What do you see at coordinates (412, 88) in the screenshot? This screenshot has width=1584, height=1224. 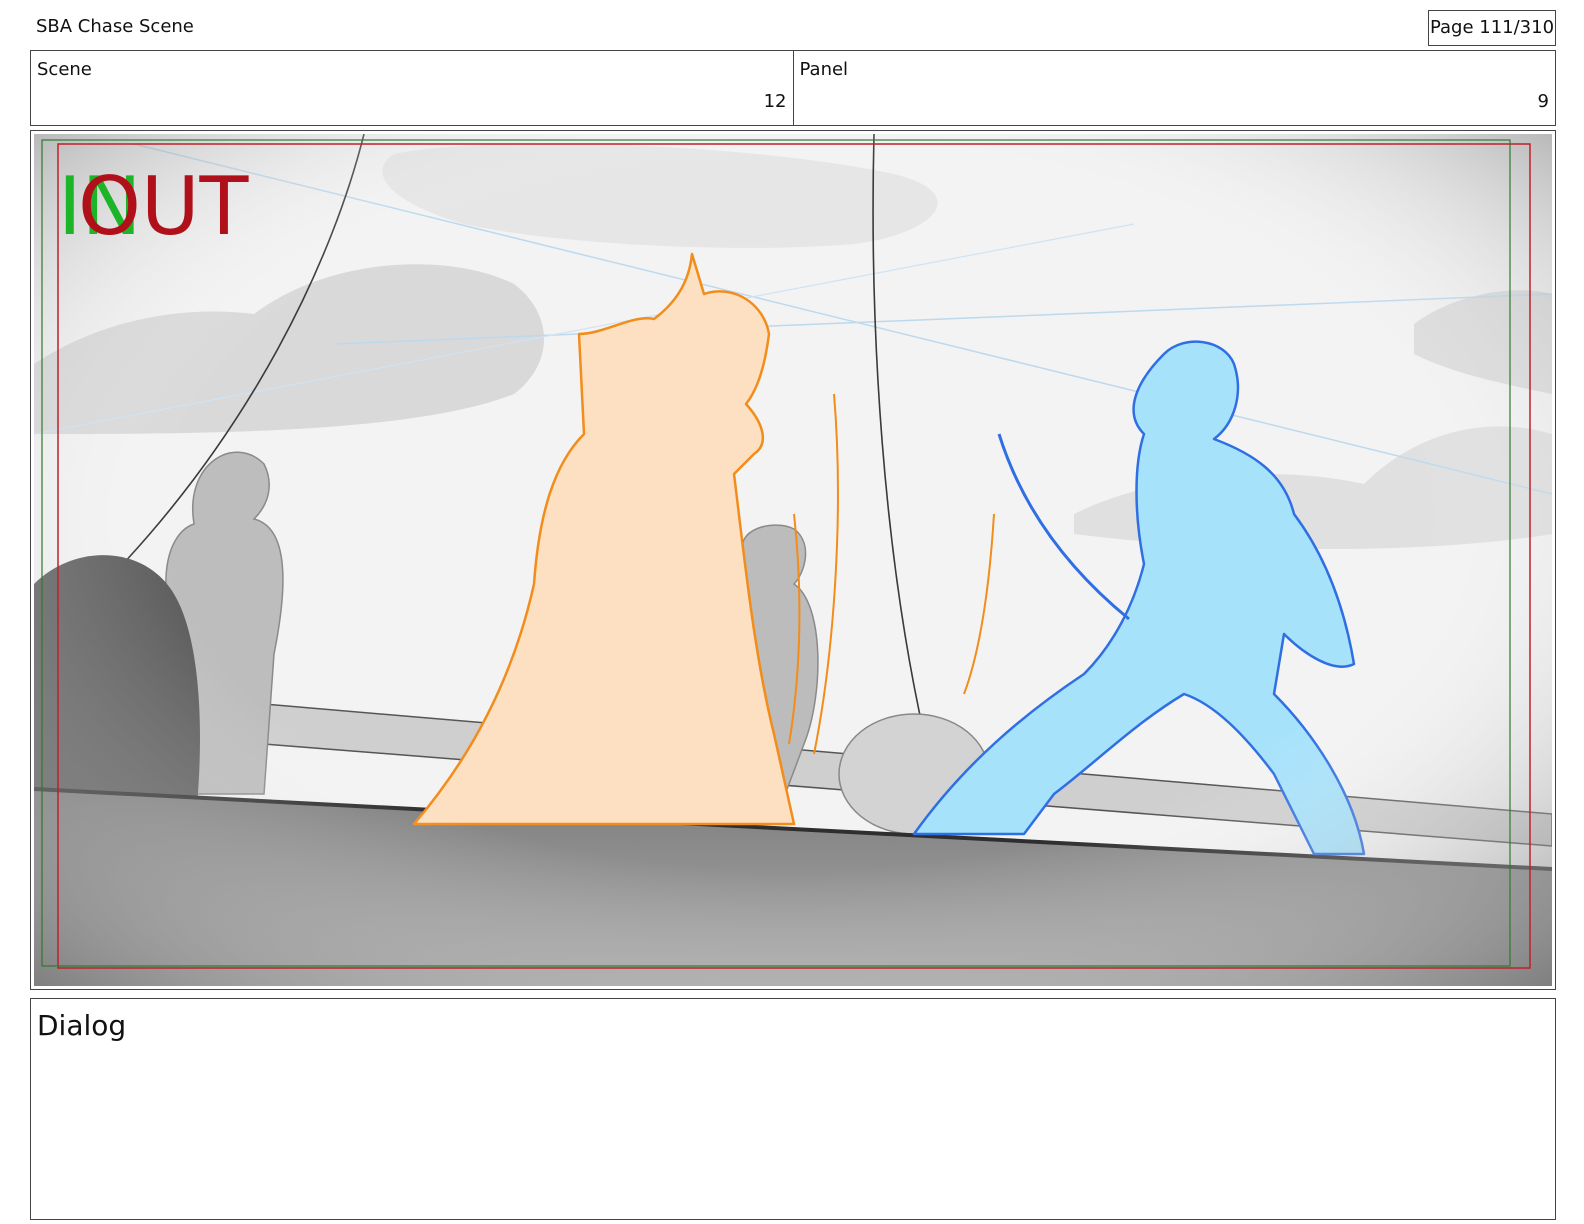 I see `scene-cell: Scene 12` at bounding box center [412, 88].